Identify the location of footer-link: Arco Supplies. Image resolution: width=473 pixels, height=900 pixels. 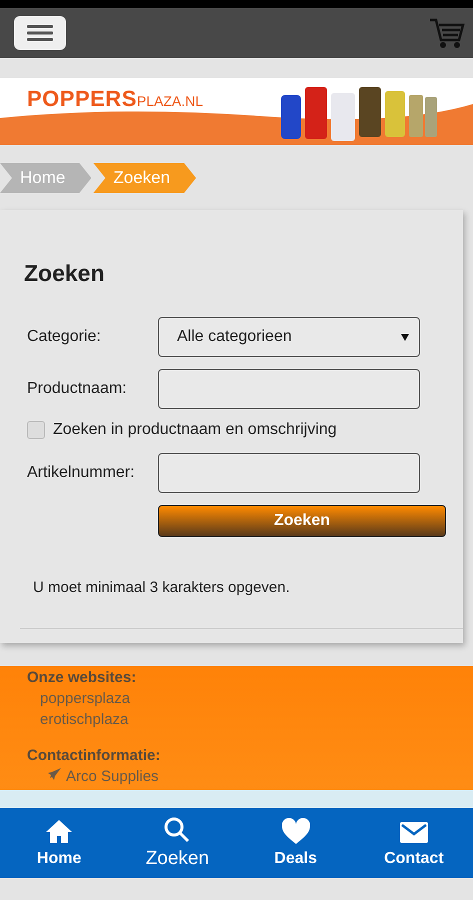
(260, 776).